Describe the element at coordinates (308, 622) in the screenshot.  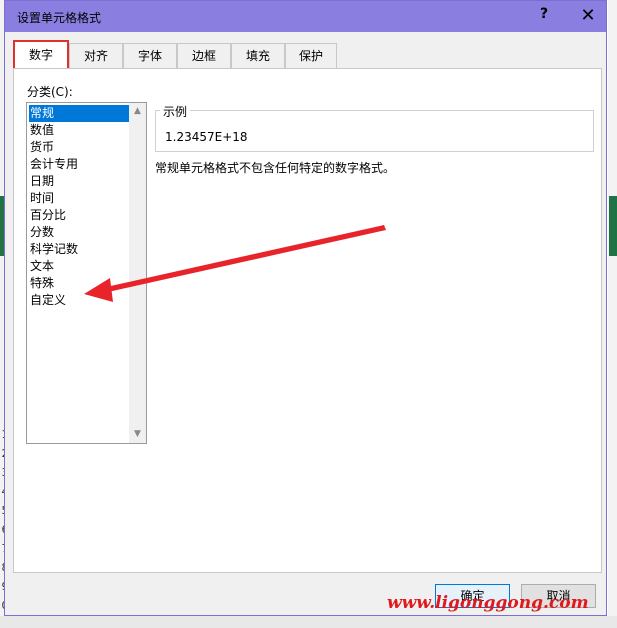
I see `sheet-bottom-strip` at that location.